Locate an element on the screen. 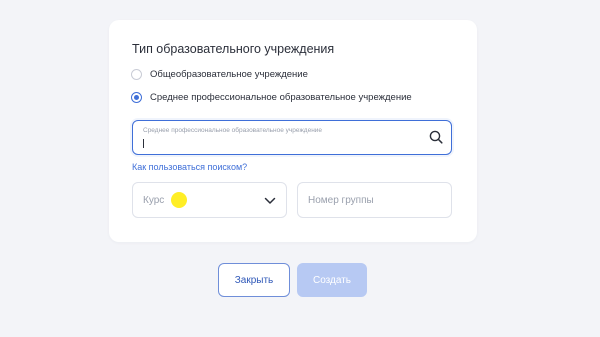  form-title: Тип образовательного учреждения is located at coordinates (233, 49).